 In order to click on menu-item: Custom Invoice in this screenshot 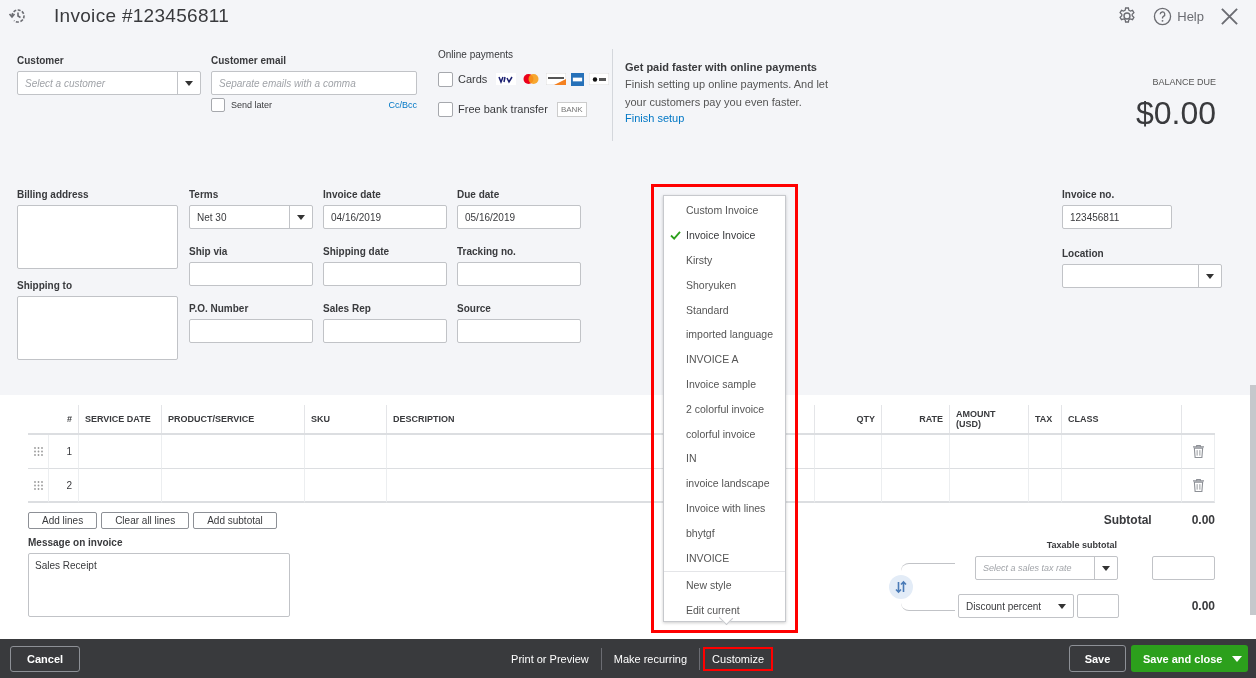, I will do `click(724, 210)`.